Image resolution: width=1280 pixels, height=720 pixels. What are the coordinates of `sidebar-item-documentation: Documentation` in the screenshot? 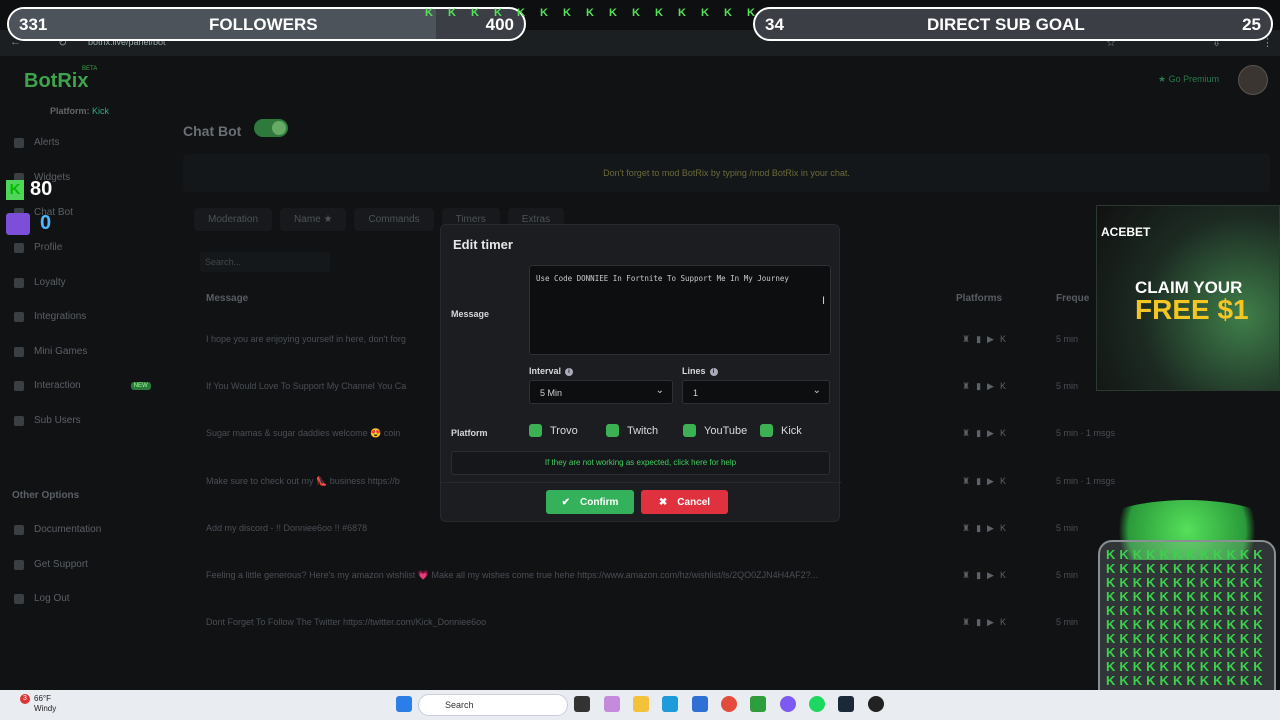 It's located at (57, 529).